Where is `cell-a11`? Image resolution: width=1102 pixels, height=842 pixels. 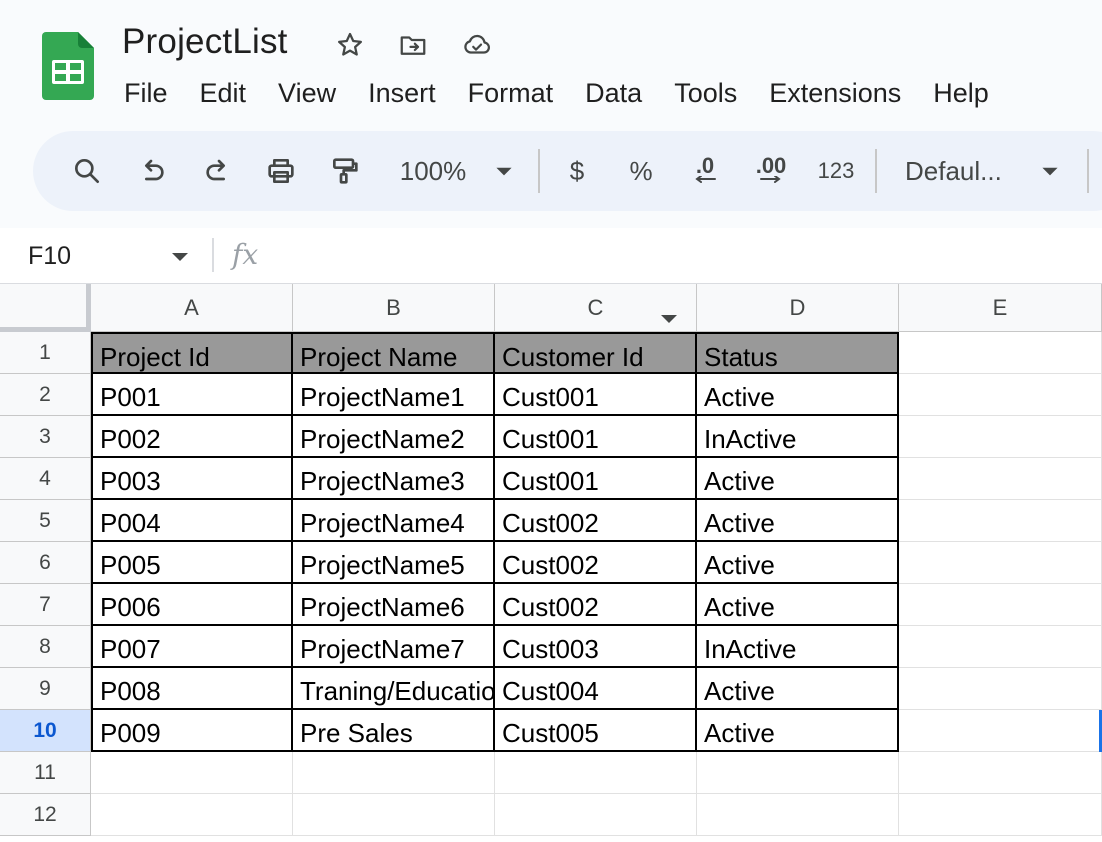
cell-a11 is located at coordinates (192, 773).